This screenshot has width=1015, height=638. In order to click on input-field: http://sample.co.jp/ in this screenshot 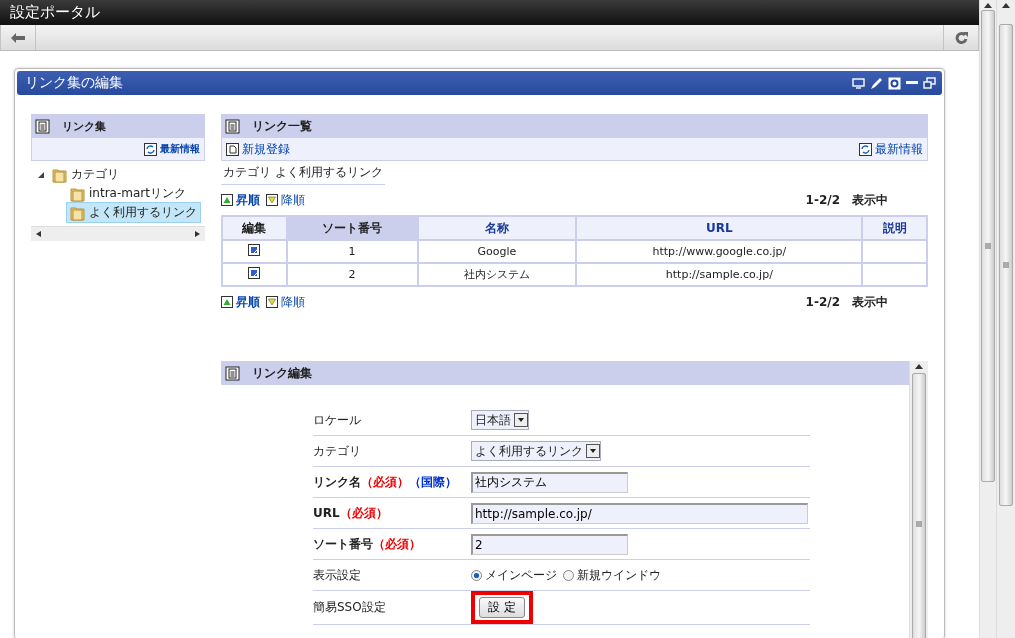, I will do `click(639, 513)`.